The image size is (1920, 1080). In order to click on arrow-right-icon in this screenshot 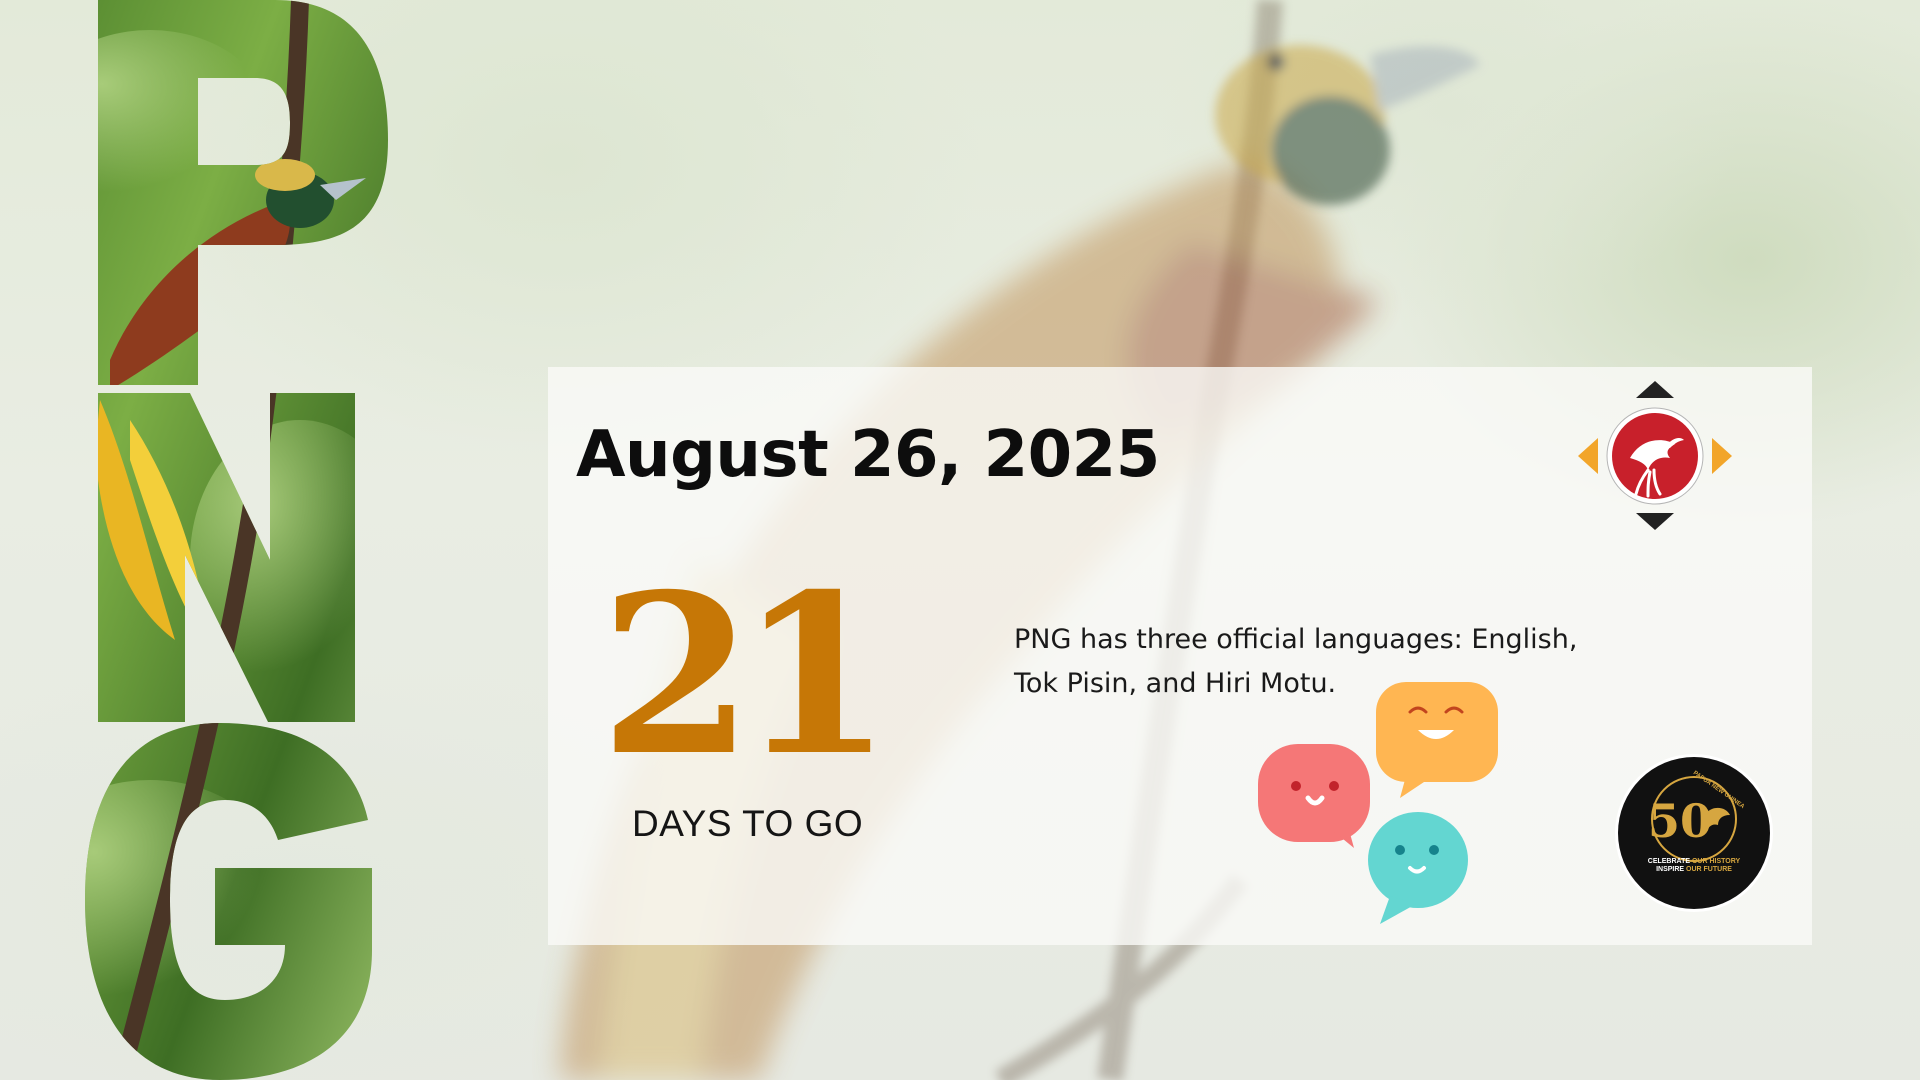, I will do `click(1722, 456)`.